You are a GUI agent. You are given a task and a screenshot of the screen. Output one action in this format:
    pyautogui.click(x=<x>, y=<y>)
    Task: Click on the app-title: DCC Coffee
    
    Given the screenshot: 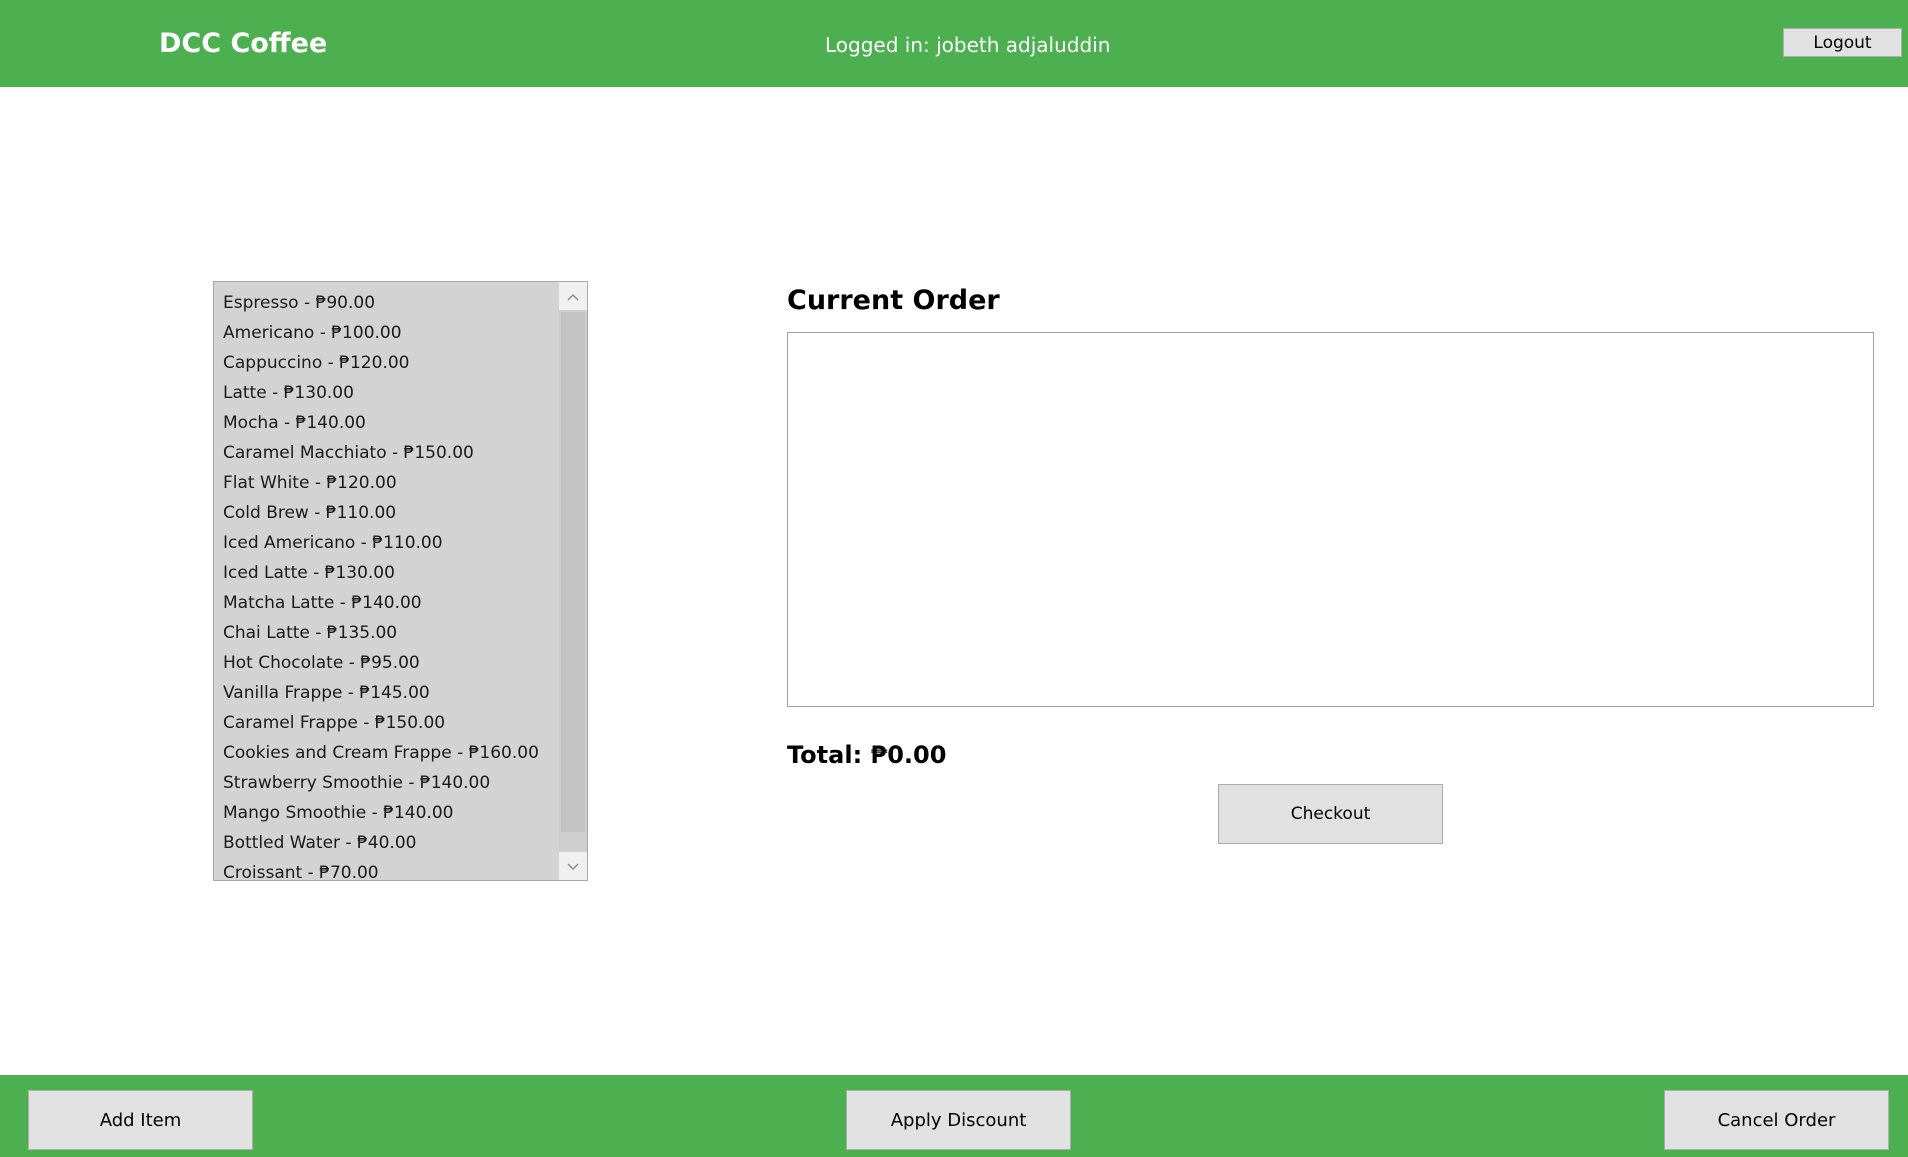 What is the action you would take?
    pyautogui.click(x=243, y=43)
    